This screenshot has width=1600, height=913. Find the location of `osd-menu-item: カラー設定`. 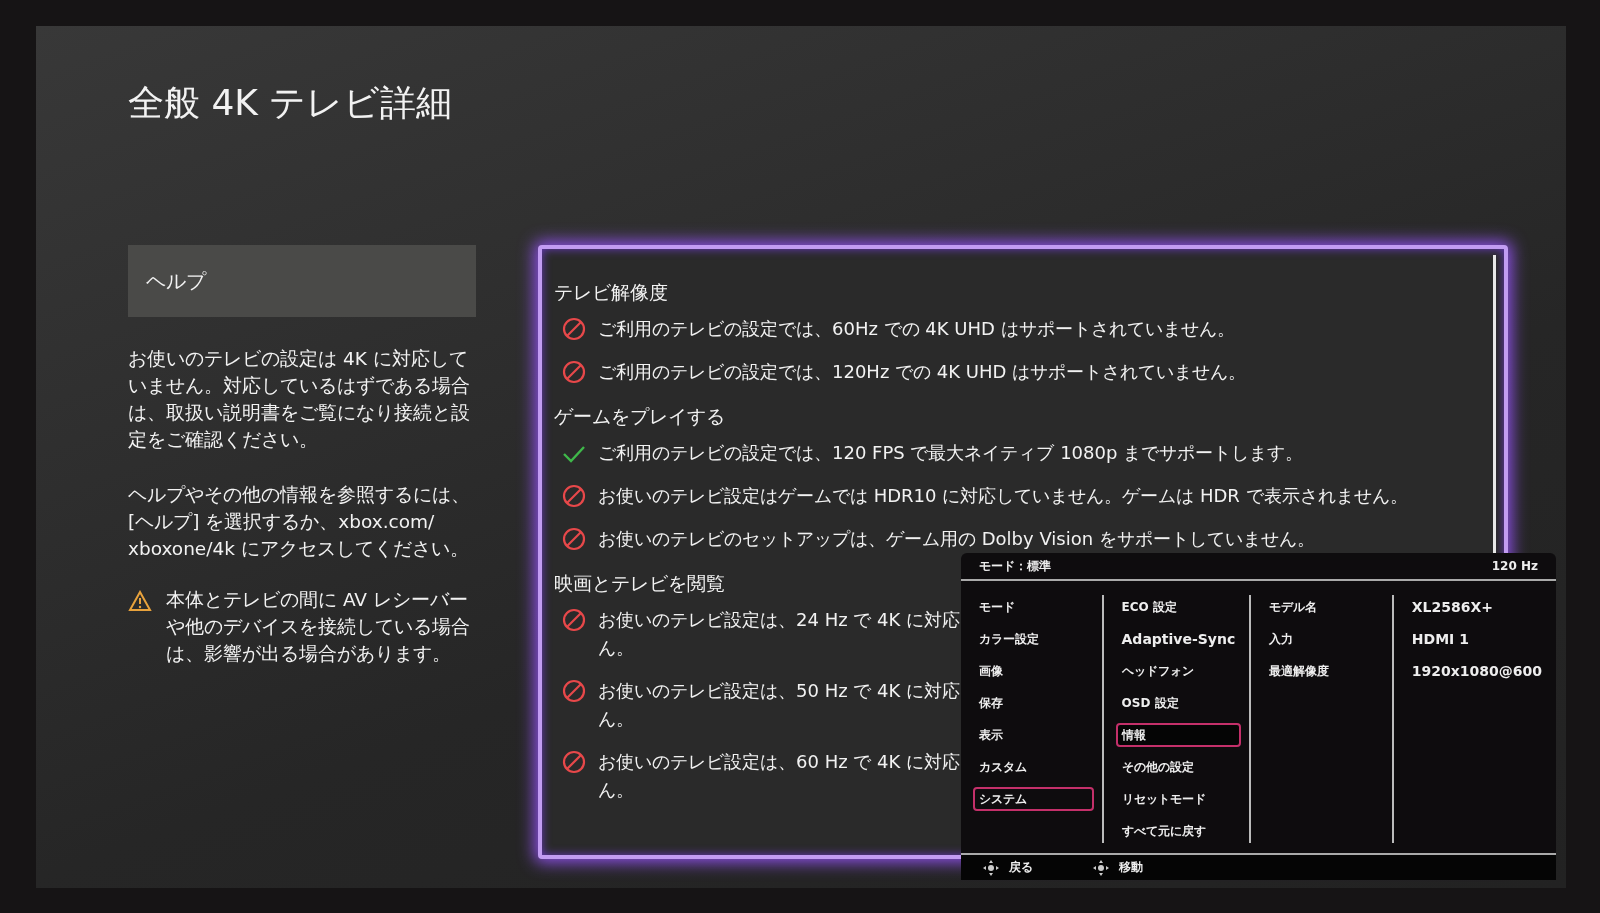

osd-menu-item: カラー設定 is located at coordinates (1033, 639).